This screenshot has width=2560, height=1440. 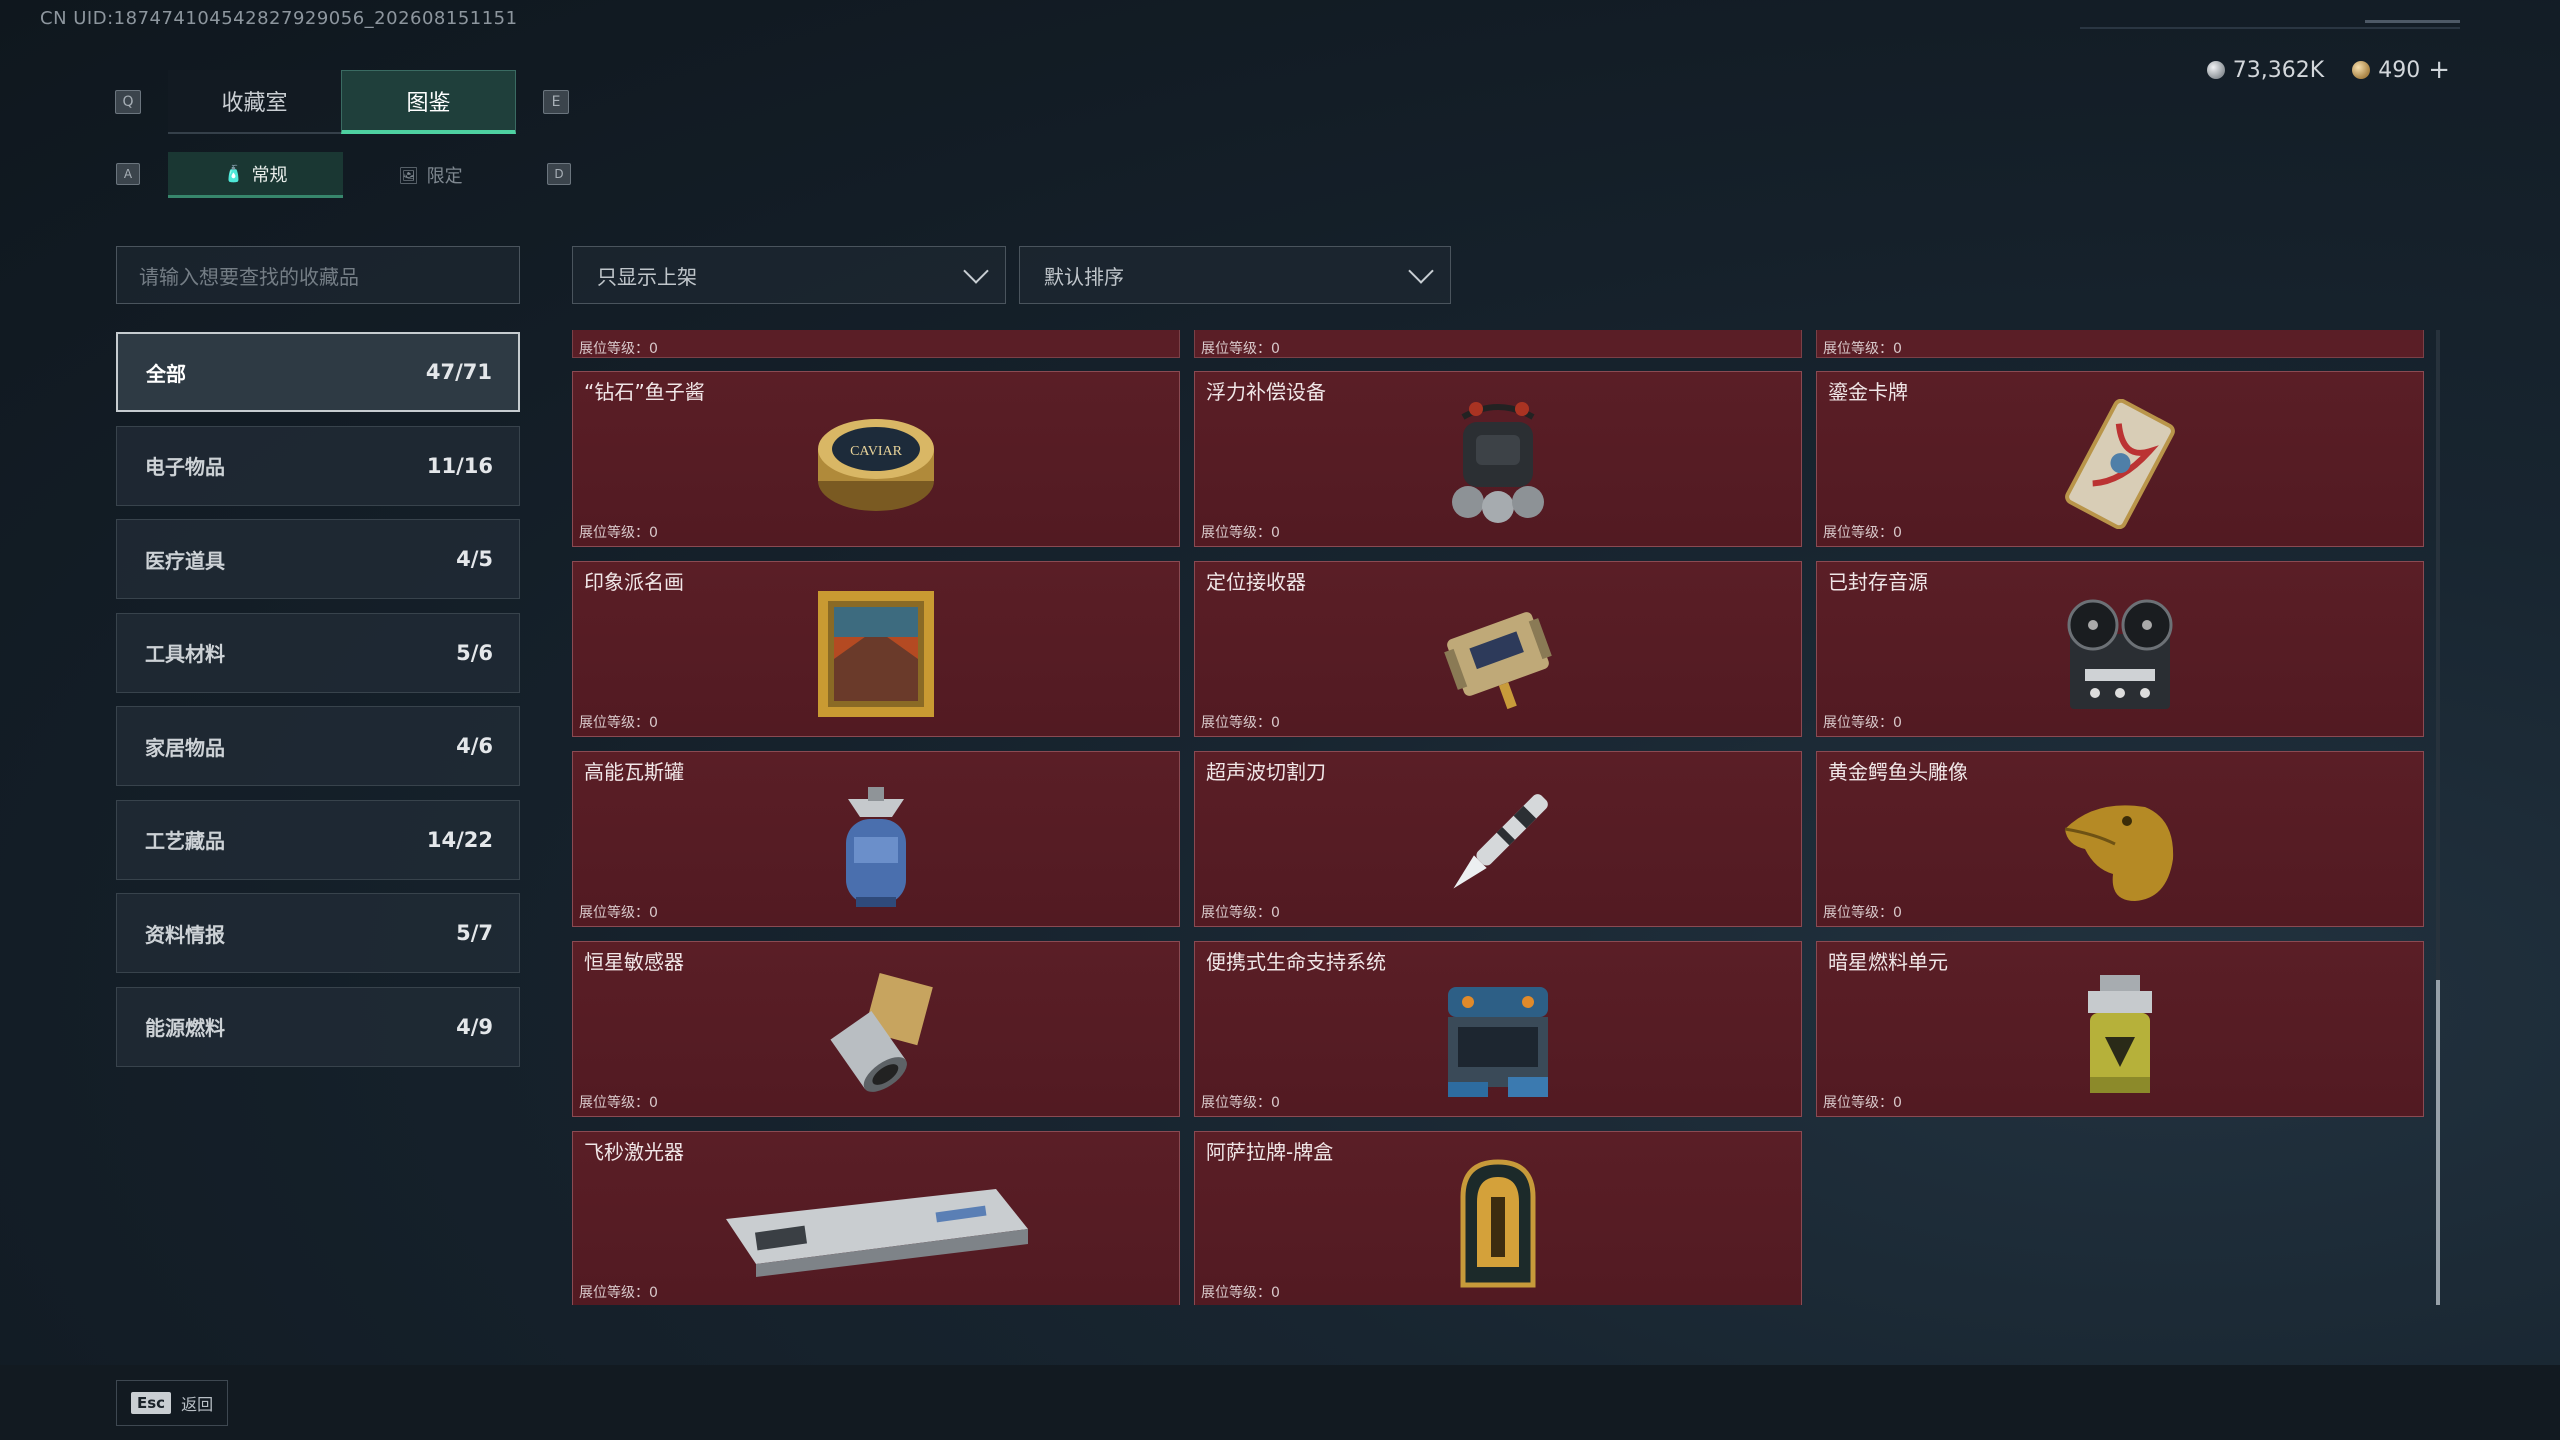 What do you see at coordinates (1888, 962) in the screenshot?
I see `item-name: 暗星燃料单元` at bounding box center [1888, 962].